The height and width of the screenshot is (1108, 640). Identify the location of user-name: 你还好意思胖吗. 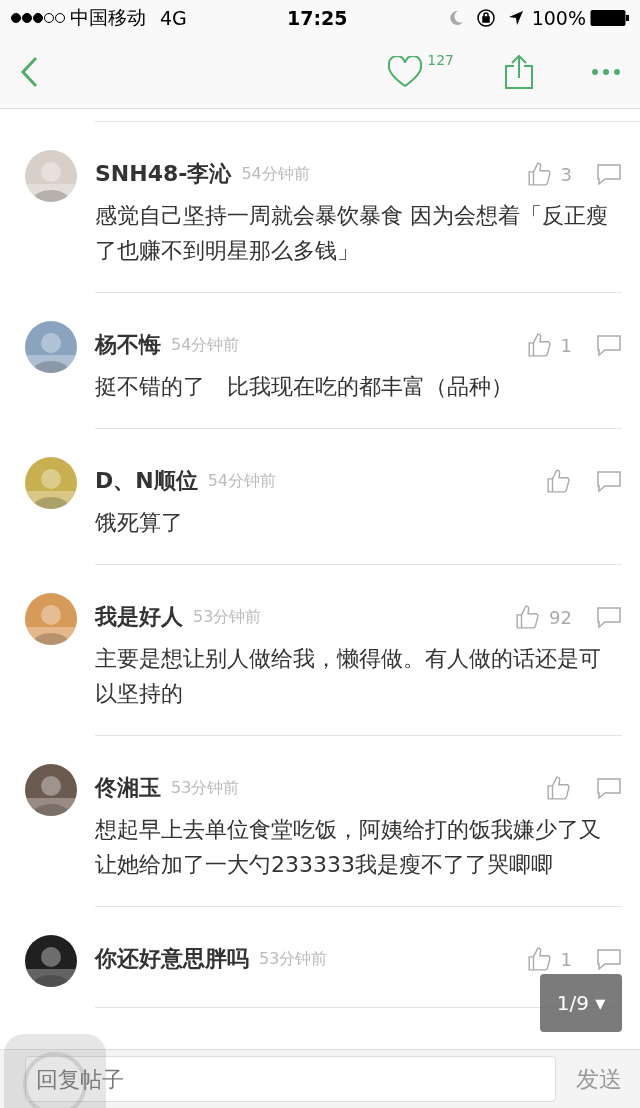
(172, 959).